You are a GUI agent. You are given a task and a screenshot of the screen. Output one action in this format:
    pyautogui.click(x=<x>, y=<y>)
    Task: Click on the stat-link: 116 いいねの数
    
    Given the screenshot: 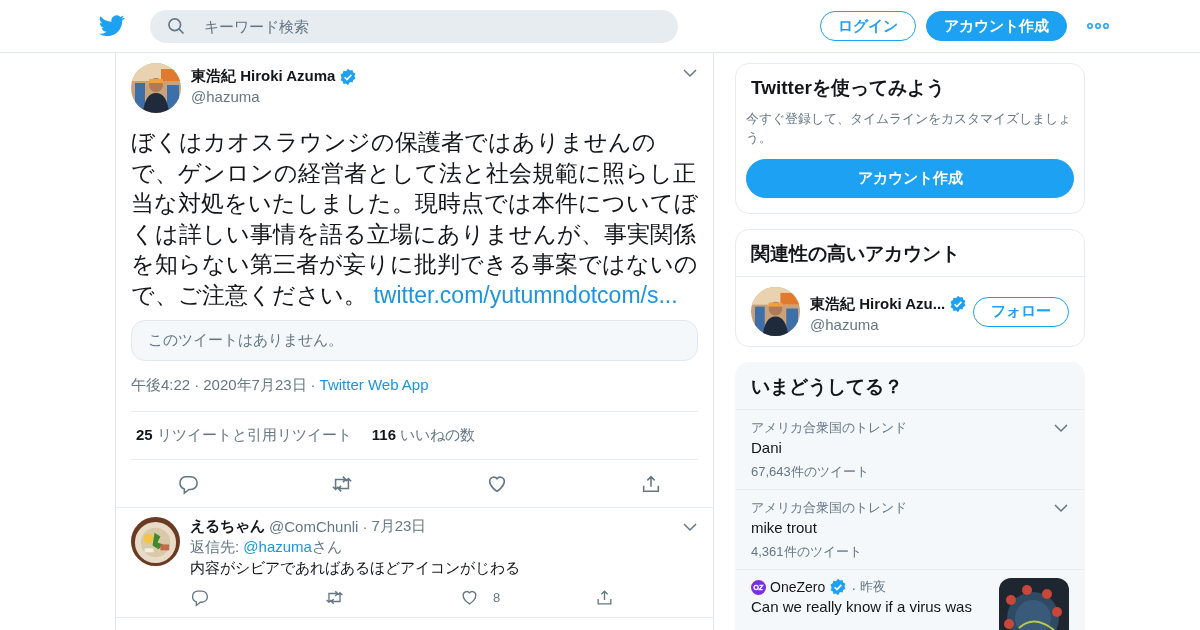 What is the action you would take?
    pyautogui.click(x=423, y=435)
    